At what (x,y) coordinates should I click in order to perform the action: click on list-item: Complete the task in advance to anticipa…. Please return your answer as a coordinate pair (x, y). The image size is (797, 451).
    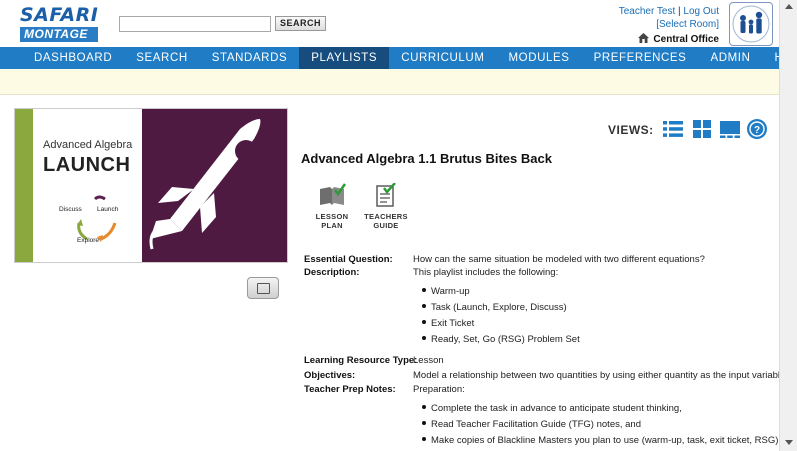
    Looking at the image, I should click on (552, 408).